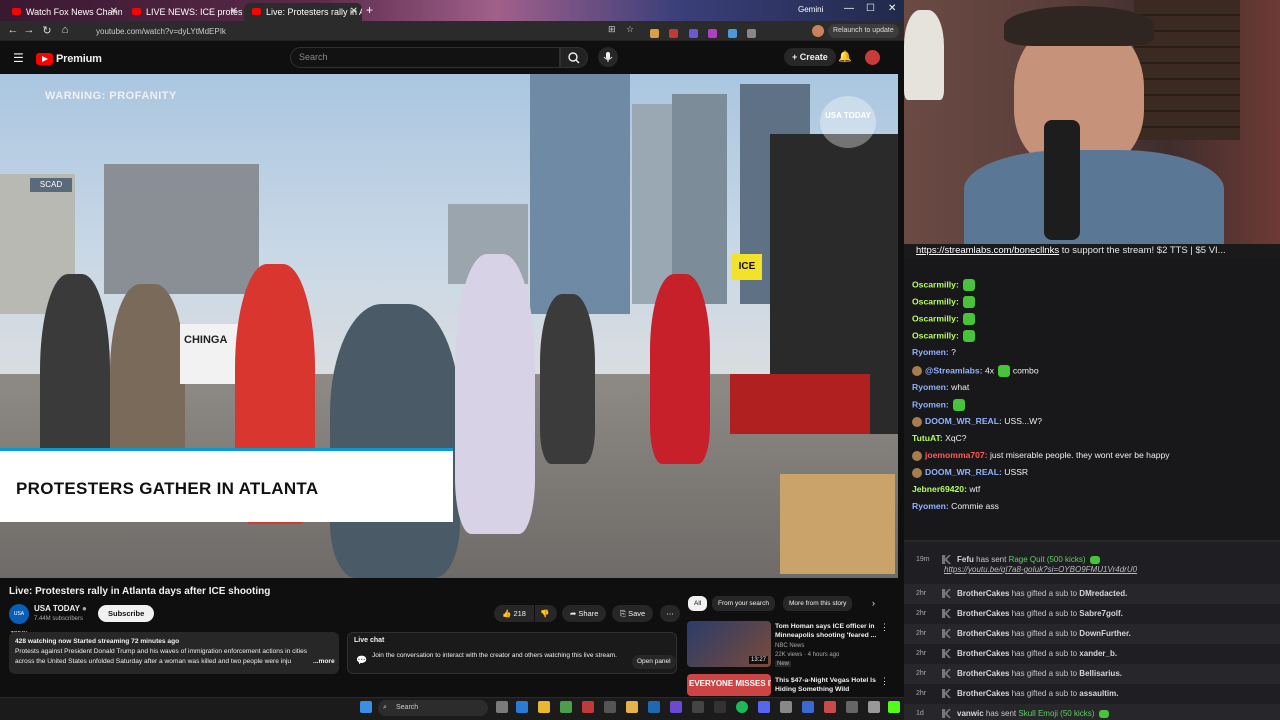 The image size is (1280, 720). Describe the element at coordinates (584, 613) in the screenshot. I see `share-button: ➦ Share` at that location.